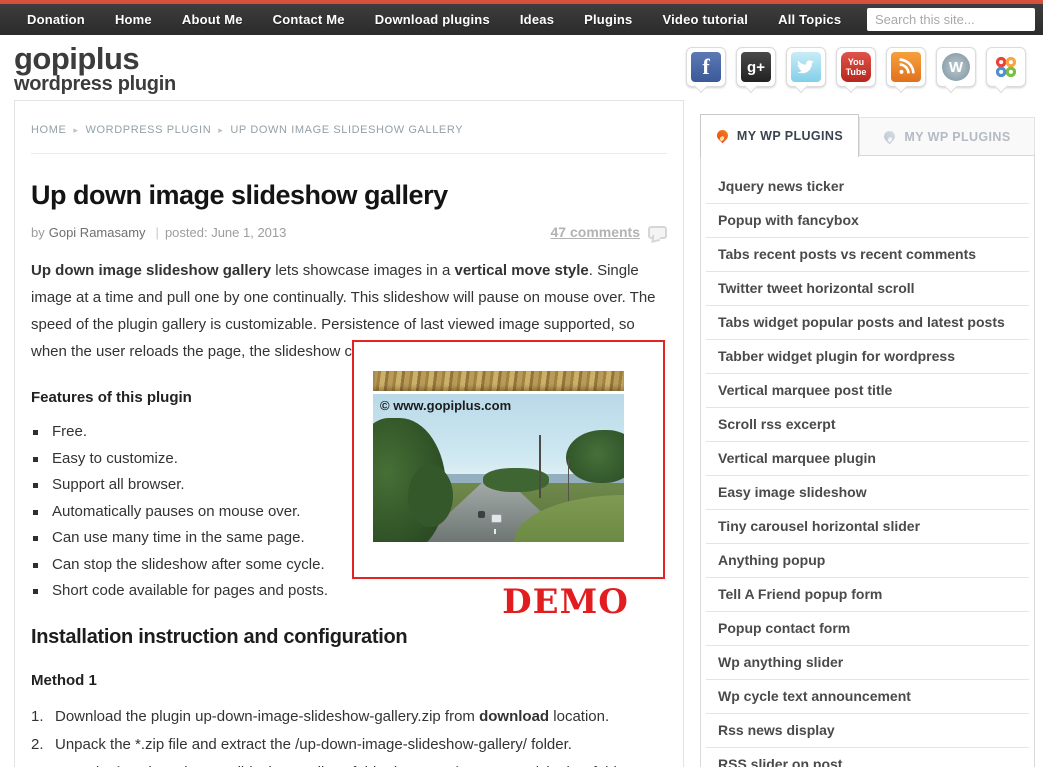 Image resolution: width=1043 pixels, height=767 pixels. What do you see at coordinates (498, 381) in the screenshot?
I see `demo-slideshow-previous-image` at bounding box center [498, 381].